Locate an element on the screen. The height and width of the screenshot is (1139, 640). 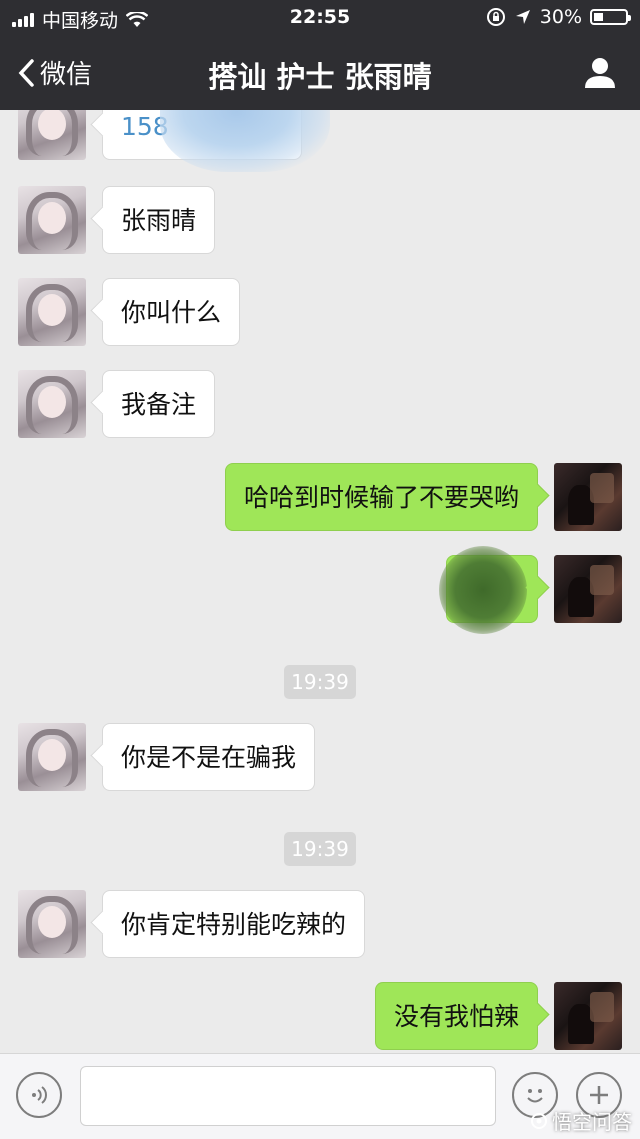
battery-percent: 30% is located at coordinates (560, 17).